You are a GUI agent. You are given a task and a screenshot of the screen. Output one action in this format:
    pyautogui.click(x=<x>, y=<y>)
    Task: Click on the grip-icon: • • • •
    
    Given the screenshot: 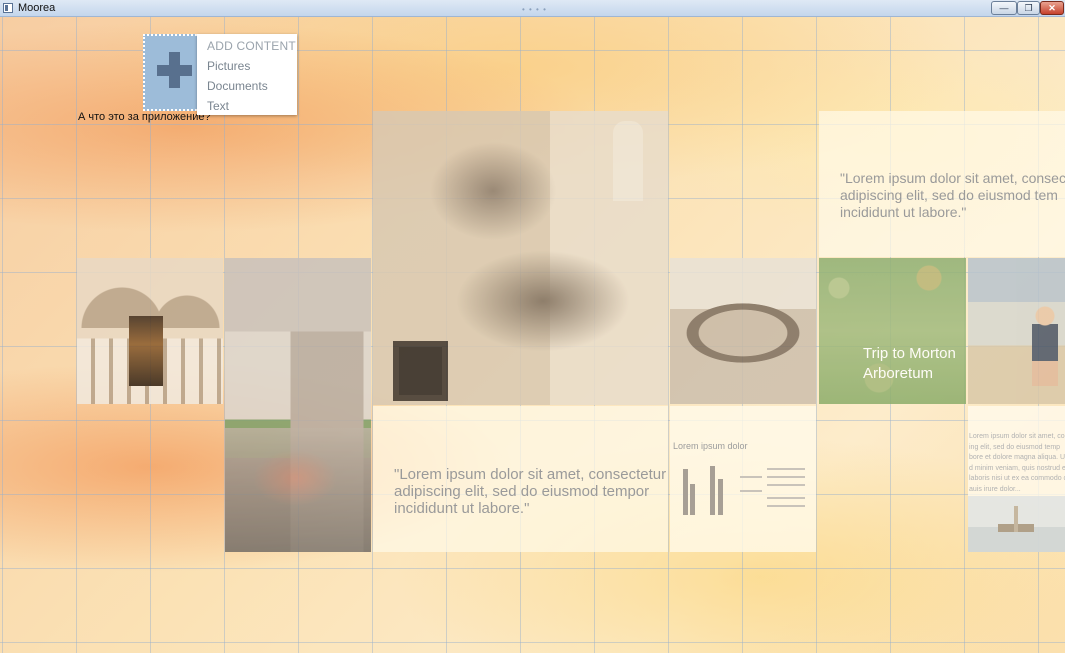 What is the action you would take?
    pyautogui.click(x=534, y=9)
    